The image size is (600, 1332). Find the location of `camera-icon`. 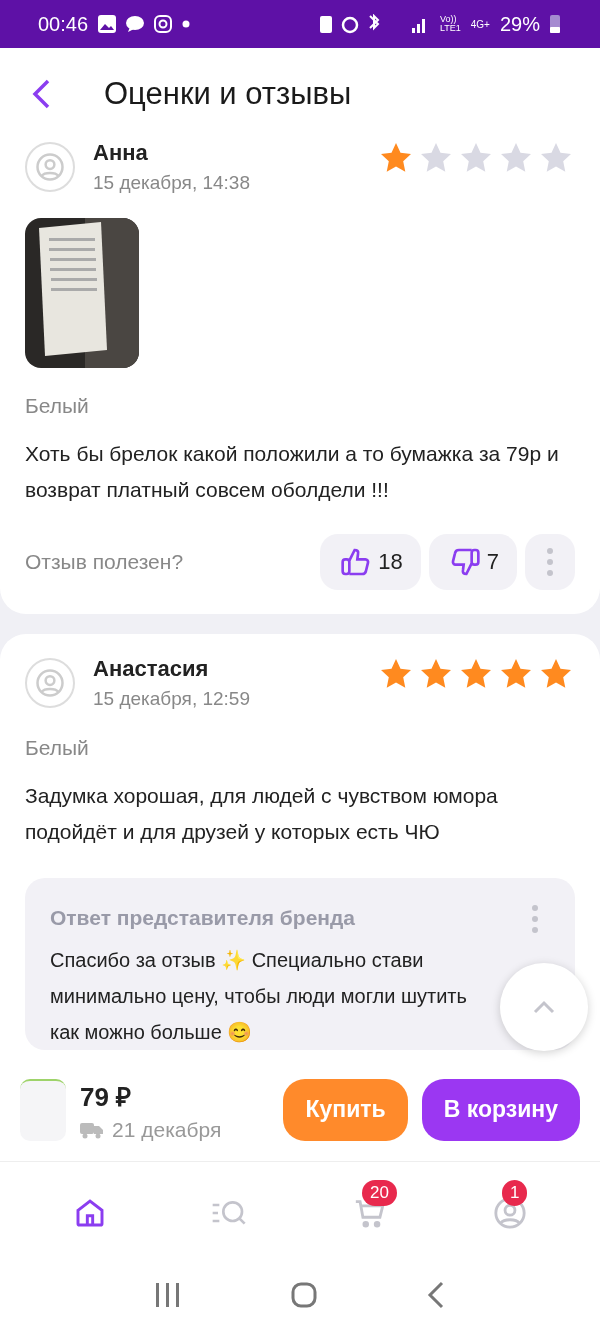

camera-icon is located at coordinates (163, 24).